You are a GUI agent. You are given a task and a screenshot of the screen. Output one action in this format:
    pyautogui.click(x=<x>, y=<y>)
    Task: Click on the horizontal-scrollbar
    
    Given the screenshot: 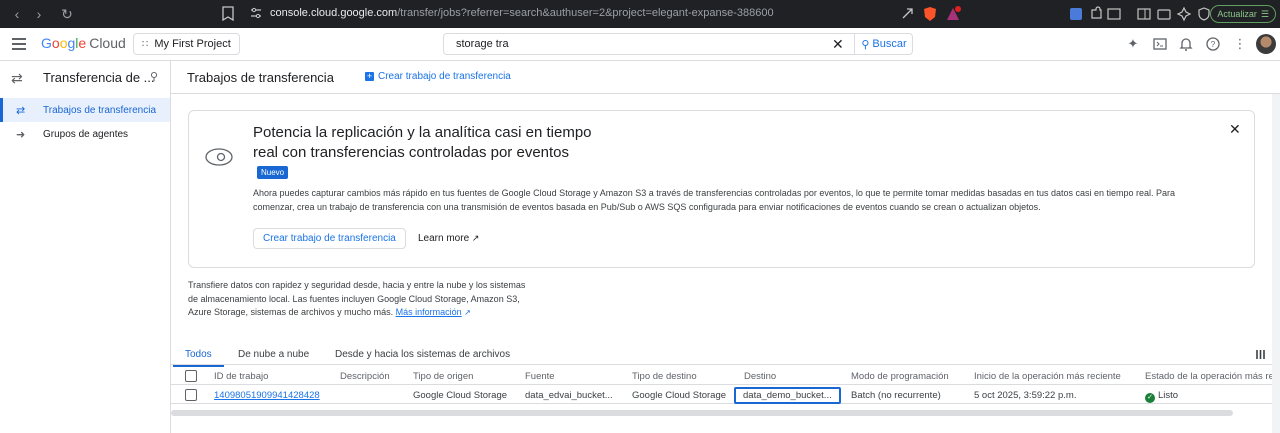 What is the action you would take?
    pyautogui.click(x=702, y=413)
    